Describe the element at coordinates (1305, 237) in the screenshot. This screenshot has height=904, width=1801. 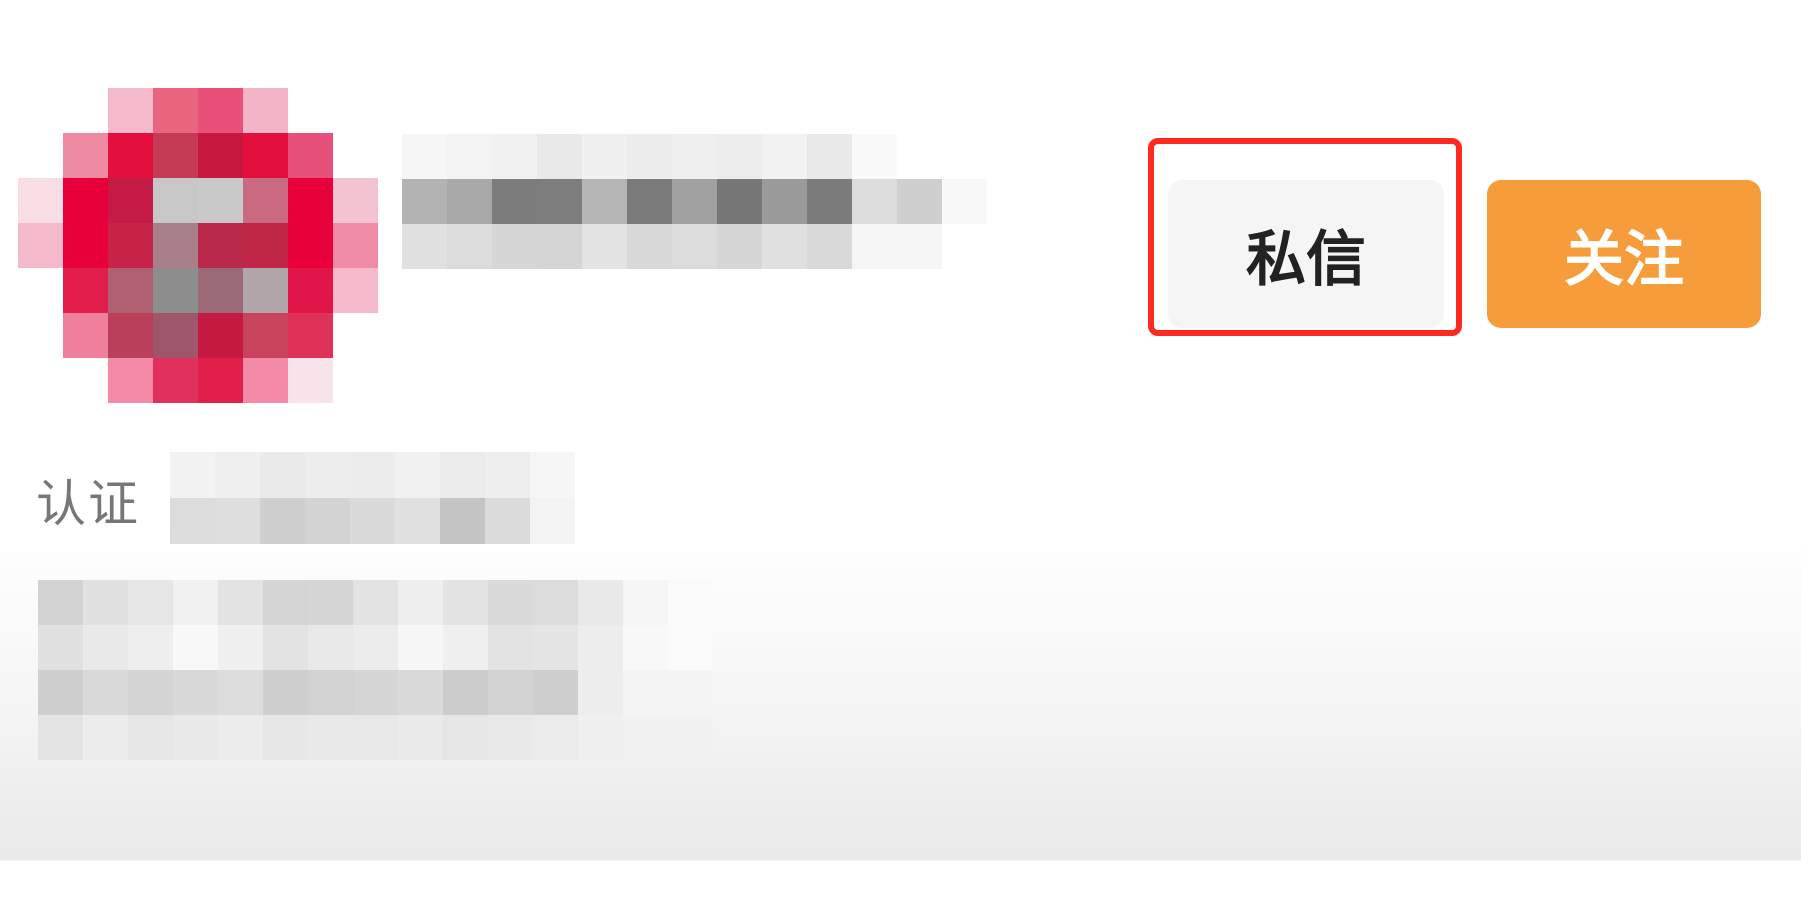
I see `highlight-box` at that location.